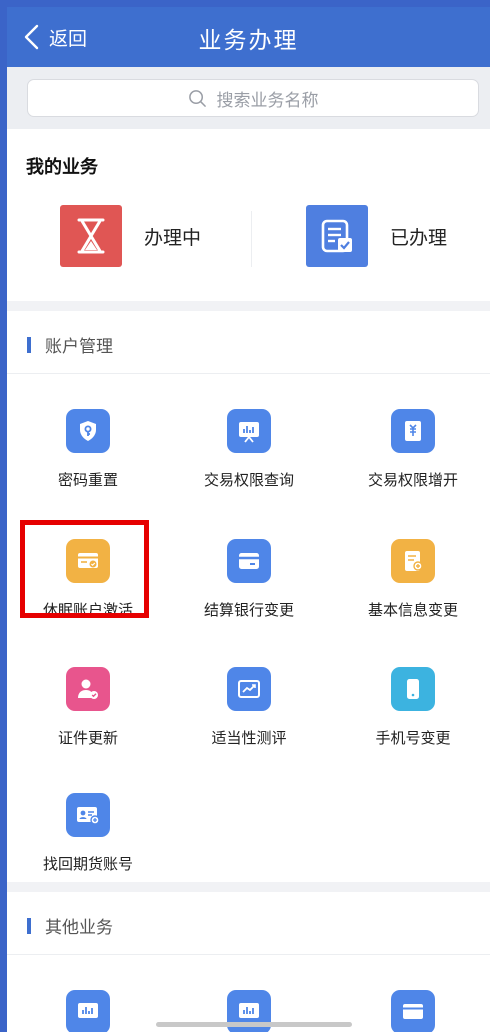 Image resolution: width=490 pixels, height=1032 pixels. What do you see at coordinates (376, 236) in the screenshot?
I see `done-button: 已办理` at bounding box center [376, 236].